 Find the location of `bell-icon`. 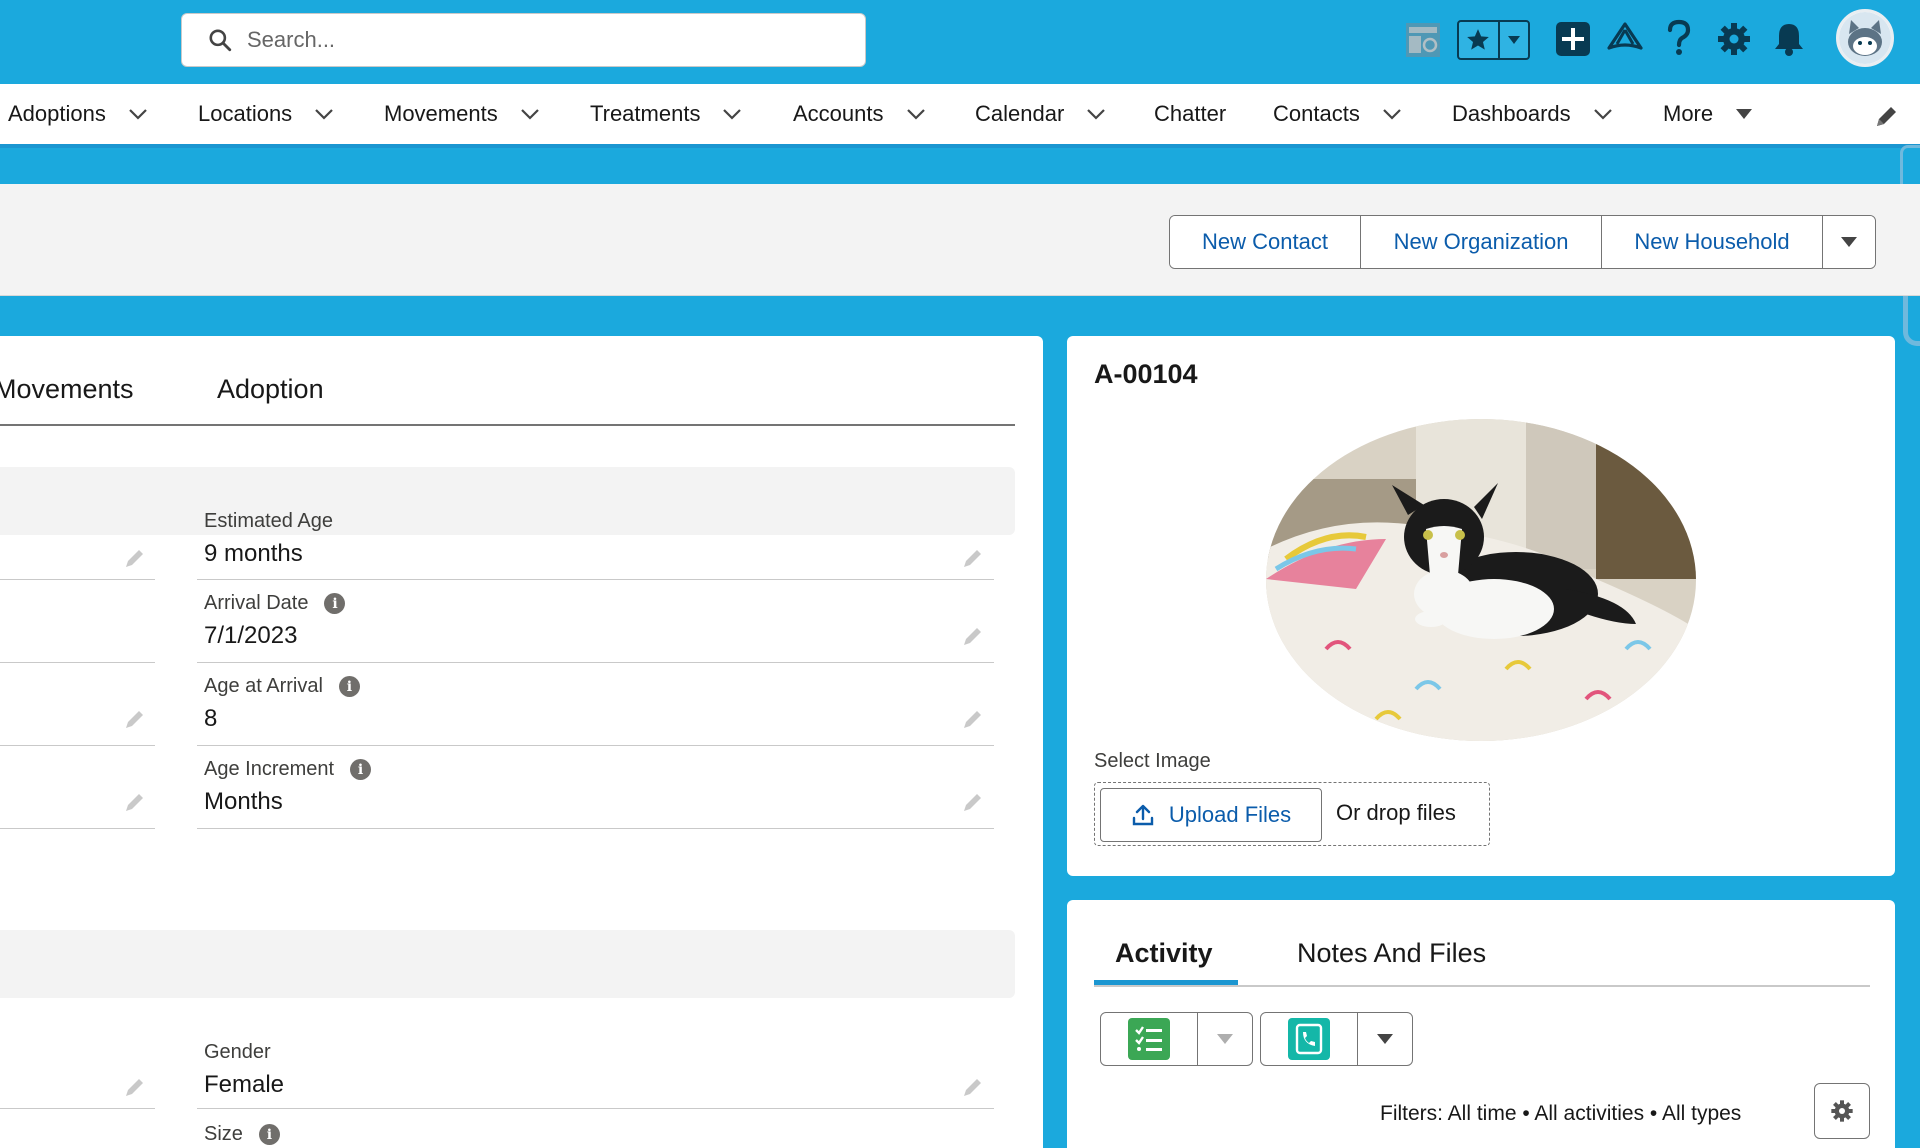

bell-icon is located at coordinates (1789, 40).